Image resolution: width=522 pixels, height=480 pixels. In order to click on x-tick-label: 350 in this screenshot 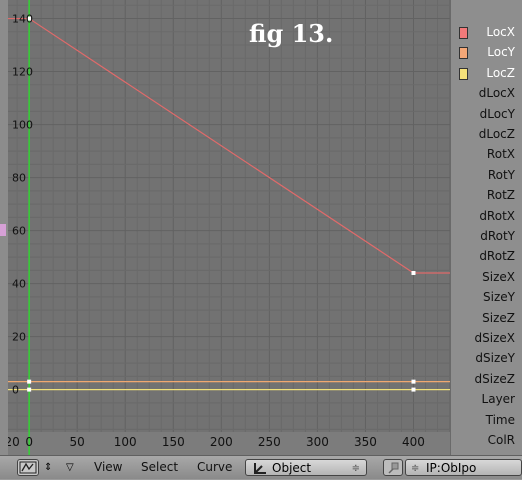, I will do `click(365, 442)`.